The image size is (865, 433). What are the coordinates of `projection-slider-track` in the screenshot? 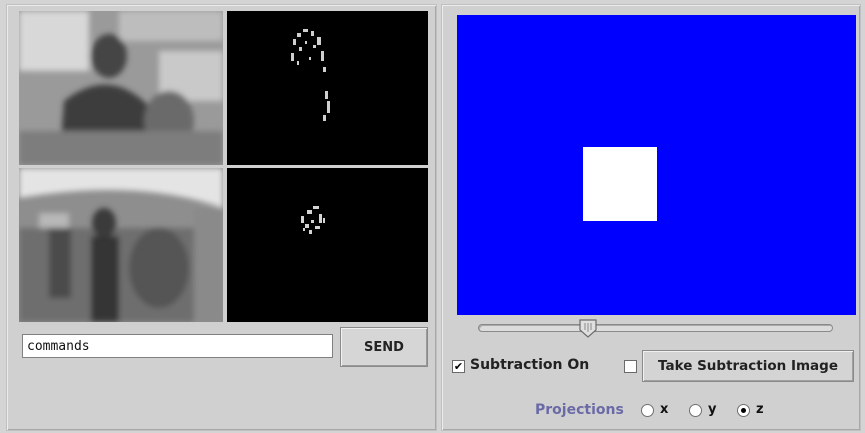 It's located at (655, 328).